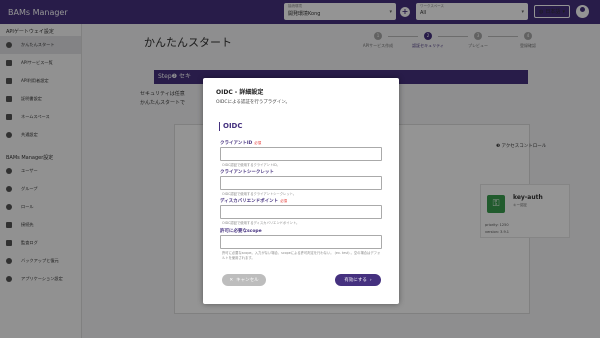 This screenshot has width=600, height=338. Describe the element at coordinates (370, 280) in the screenshot. I see `chevron-right-icon: ›` at that location.